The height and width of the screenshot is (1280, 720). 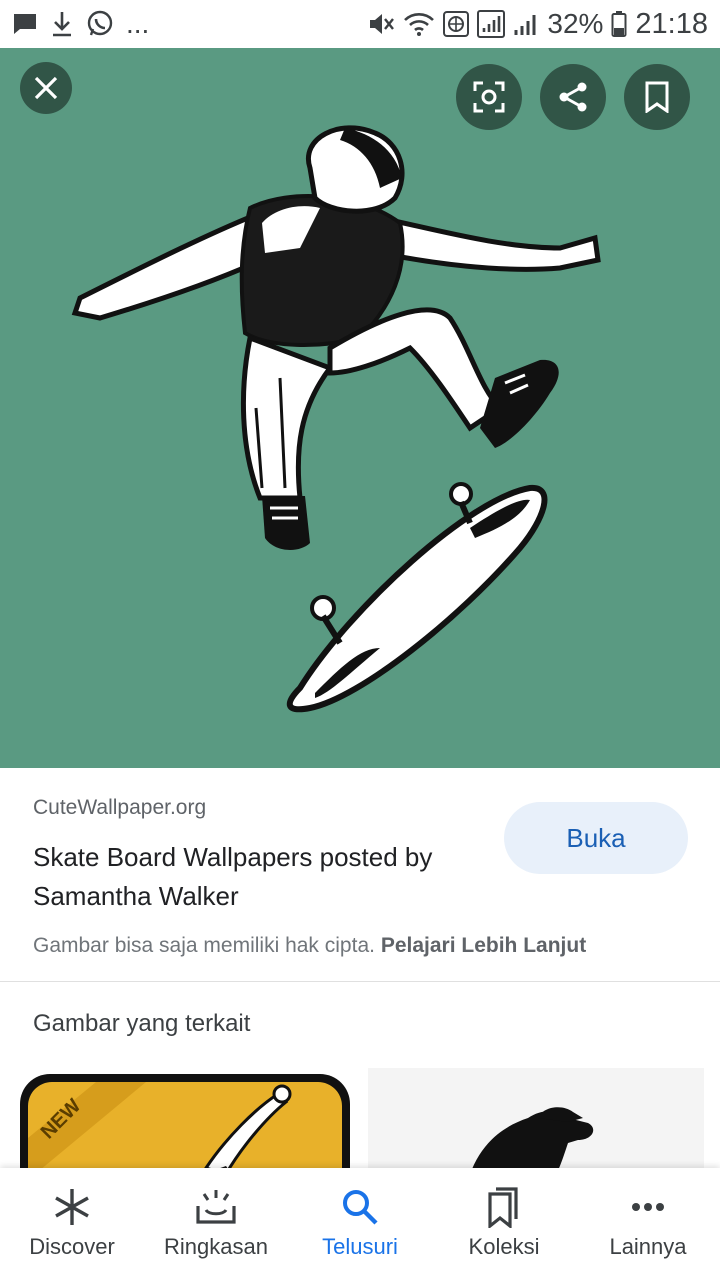 I want to click on asterisk-icon, so click(x=72, y=1207).